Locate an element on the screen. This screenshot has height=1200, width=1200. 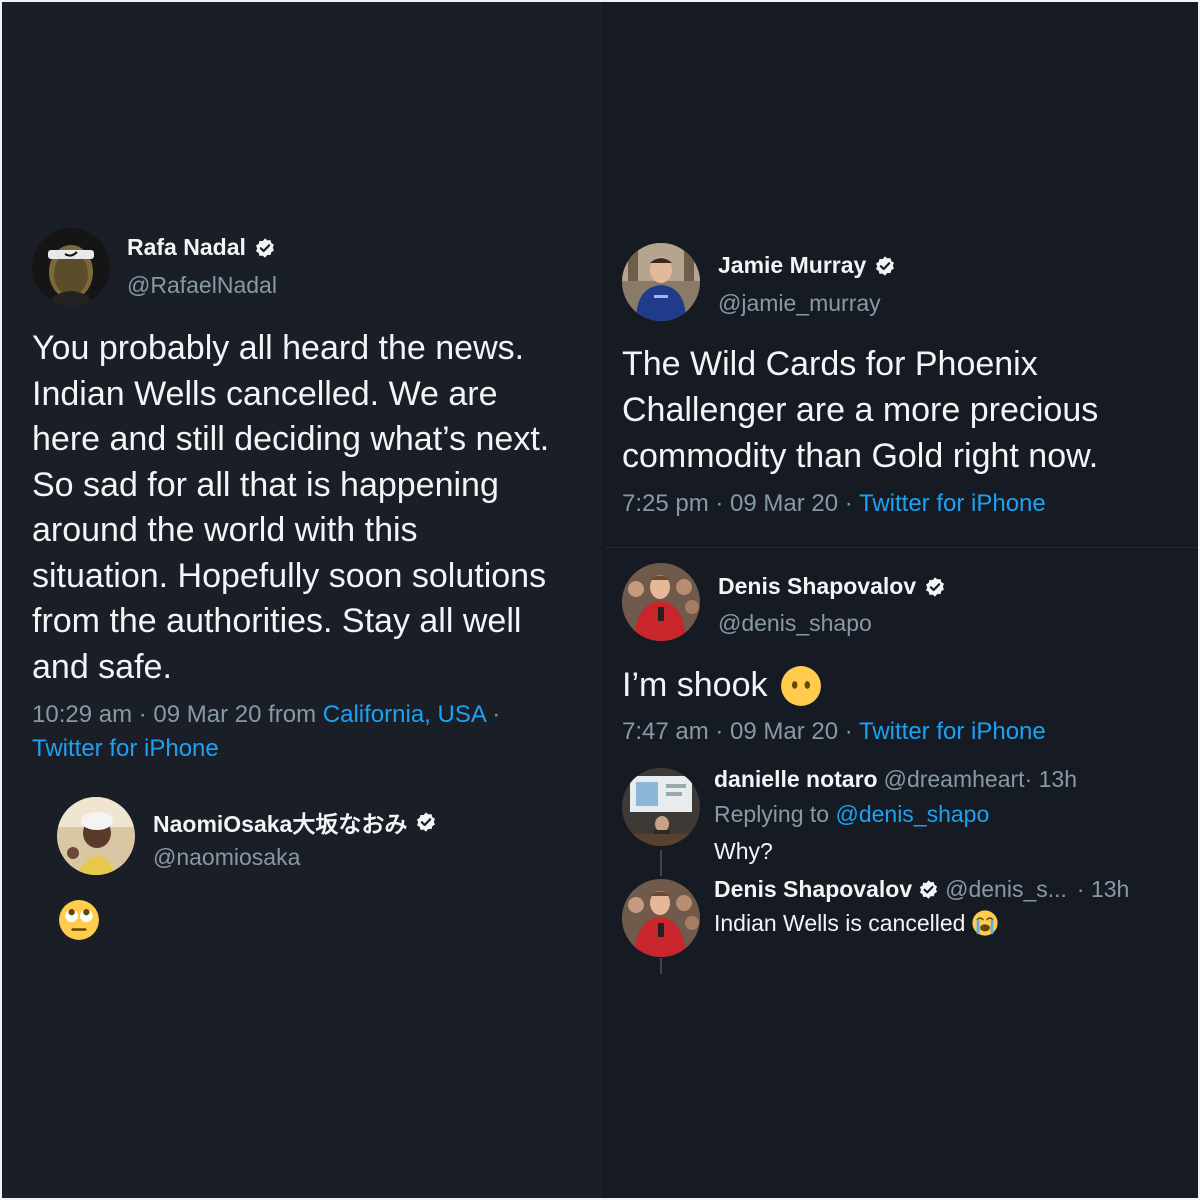
author-name-murray: Jamie Murray is located at coordinates (807, 265).